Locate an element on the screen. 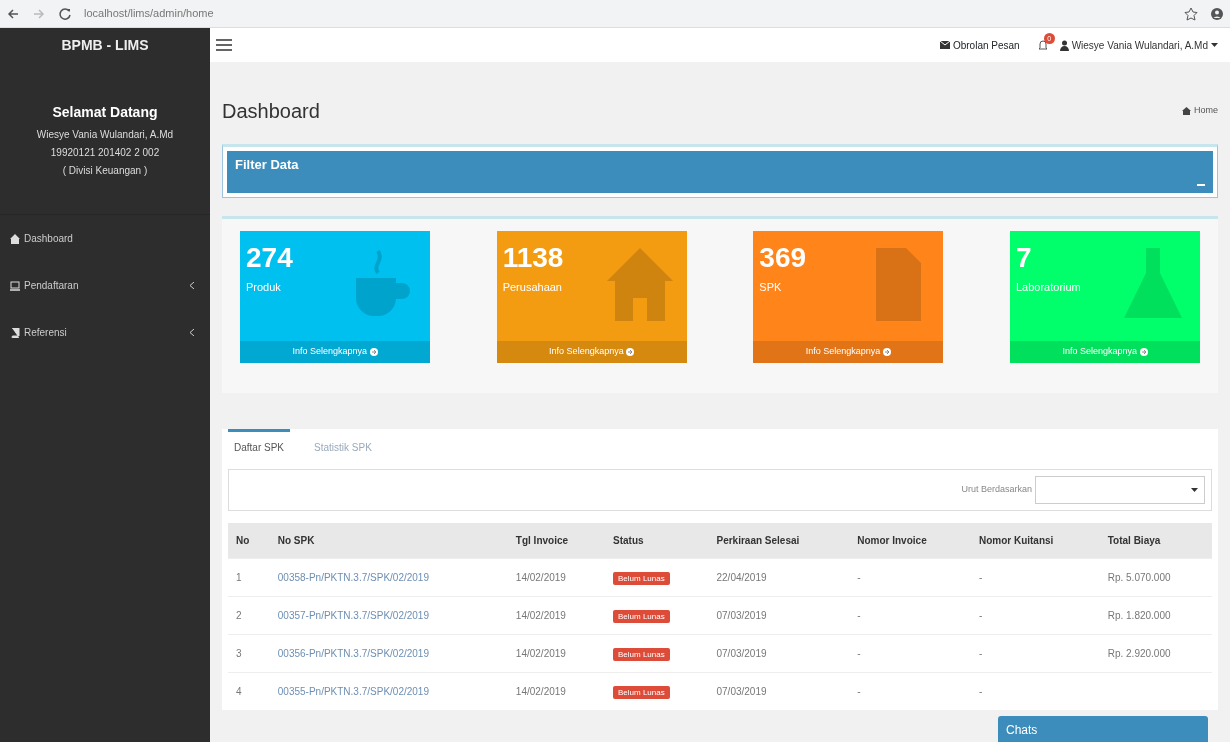 Image resolution: width=1230 pixels, height=742 pixels. sidebar-item: Referensi is located at coordinates (45, 332).